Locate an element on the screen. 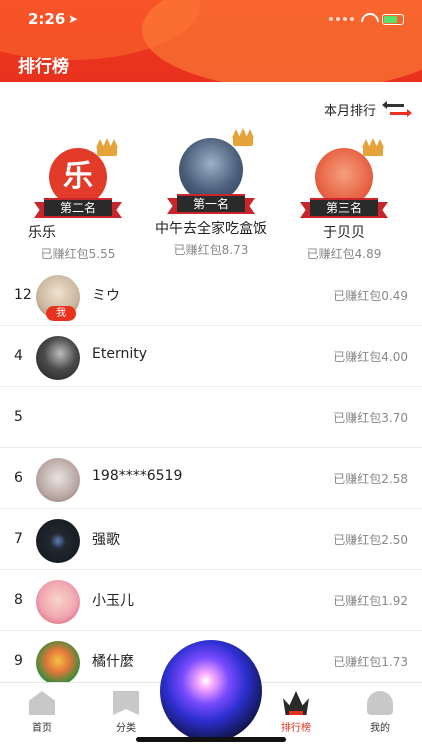 The width and height of the screenshot is (422, 750). month-ranking-switch: 本月排行 is located at coordinates (367, 109).